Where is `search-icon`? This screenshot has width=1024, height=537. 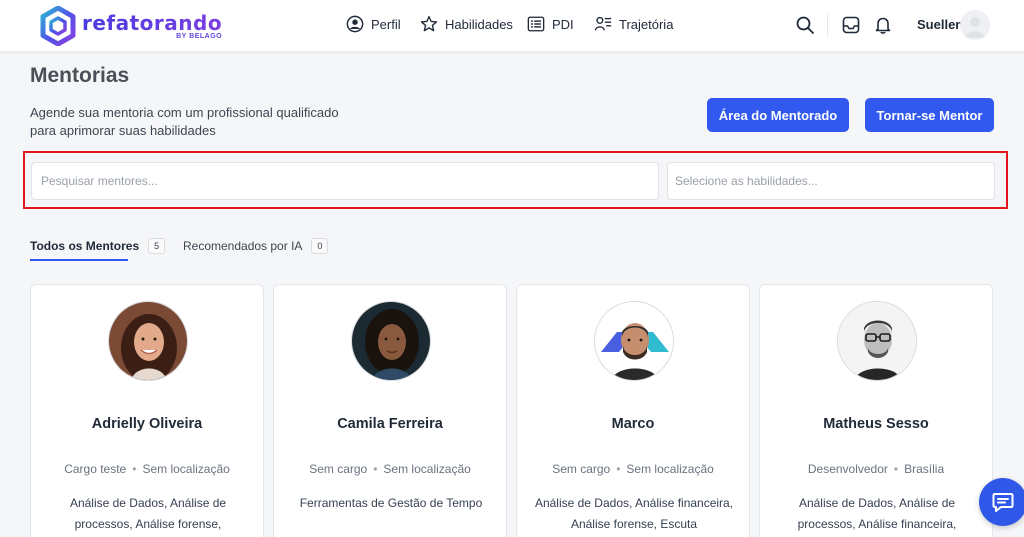
search-icon is located at coordinates (805, 25).